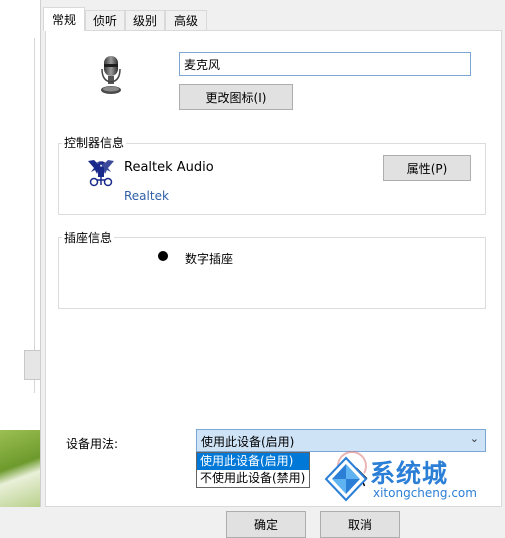 The height and width of the screenshot is (538, 505). I want to click on background-desktop-wallpaper, so click(21, 468).